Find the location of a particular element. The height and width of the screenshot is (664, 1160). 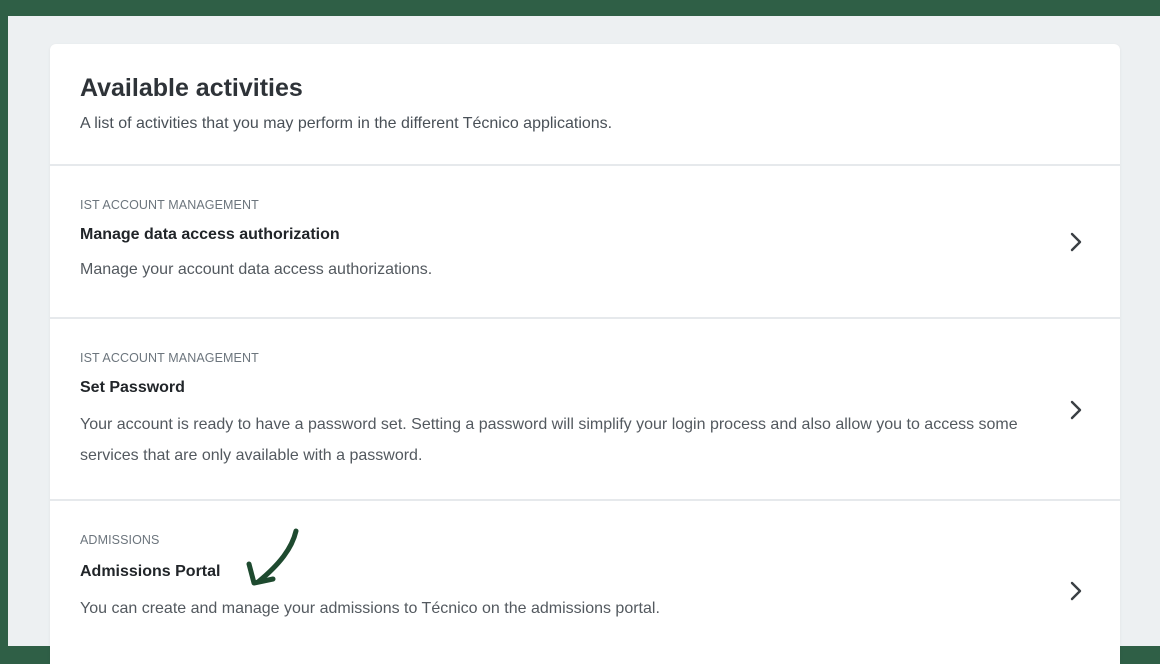

activity-title: Set Password is located at coordinates (132, 387).